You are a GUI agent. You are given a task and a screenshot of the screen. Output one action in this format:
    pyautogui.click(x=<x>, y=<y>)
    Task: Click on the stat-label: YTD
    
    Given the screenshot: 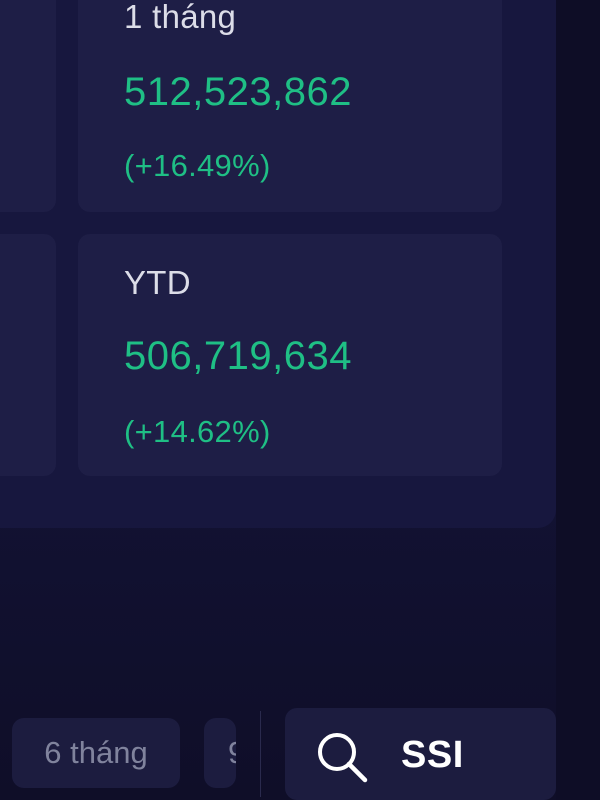 What is the action you would take?
    pyautogui.click(x=157, y=282)
    